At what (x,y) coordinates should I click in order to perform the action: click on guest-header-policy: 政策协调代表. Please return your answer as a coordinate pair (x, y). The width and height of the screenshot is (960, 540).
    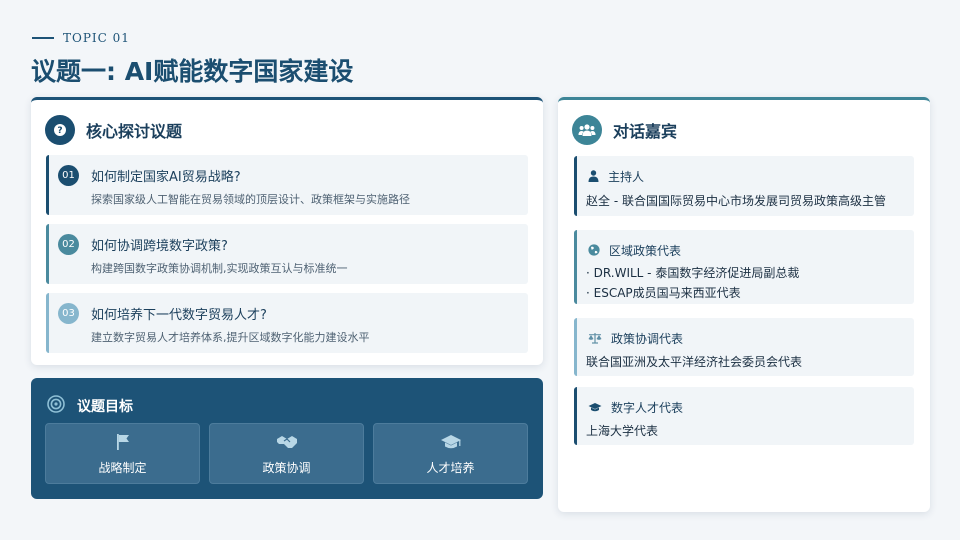
    Looking at the image, I should click on (635, 338).